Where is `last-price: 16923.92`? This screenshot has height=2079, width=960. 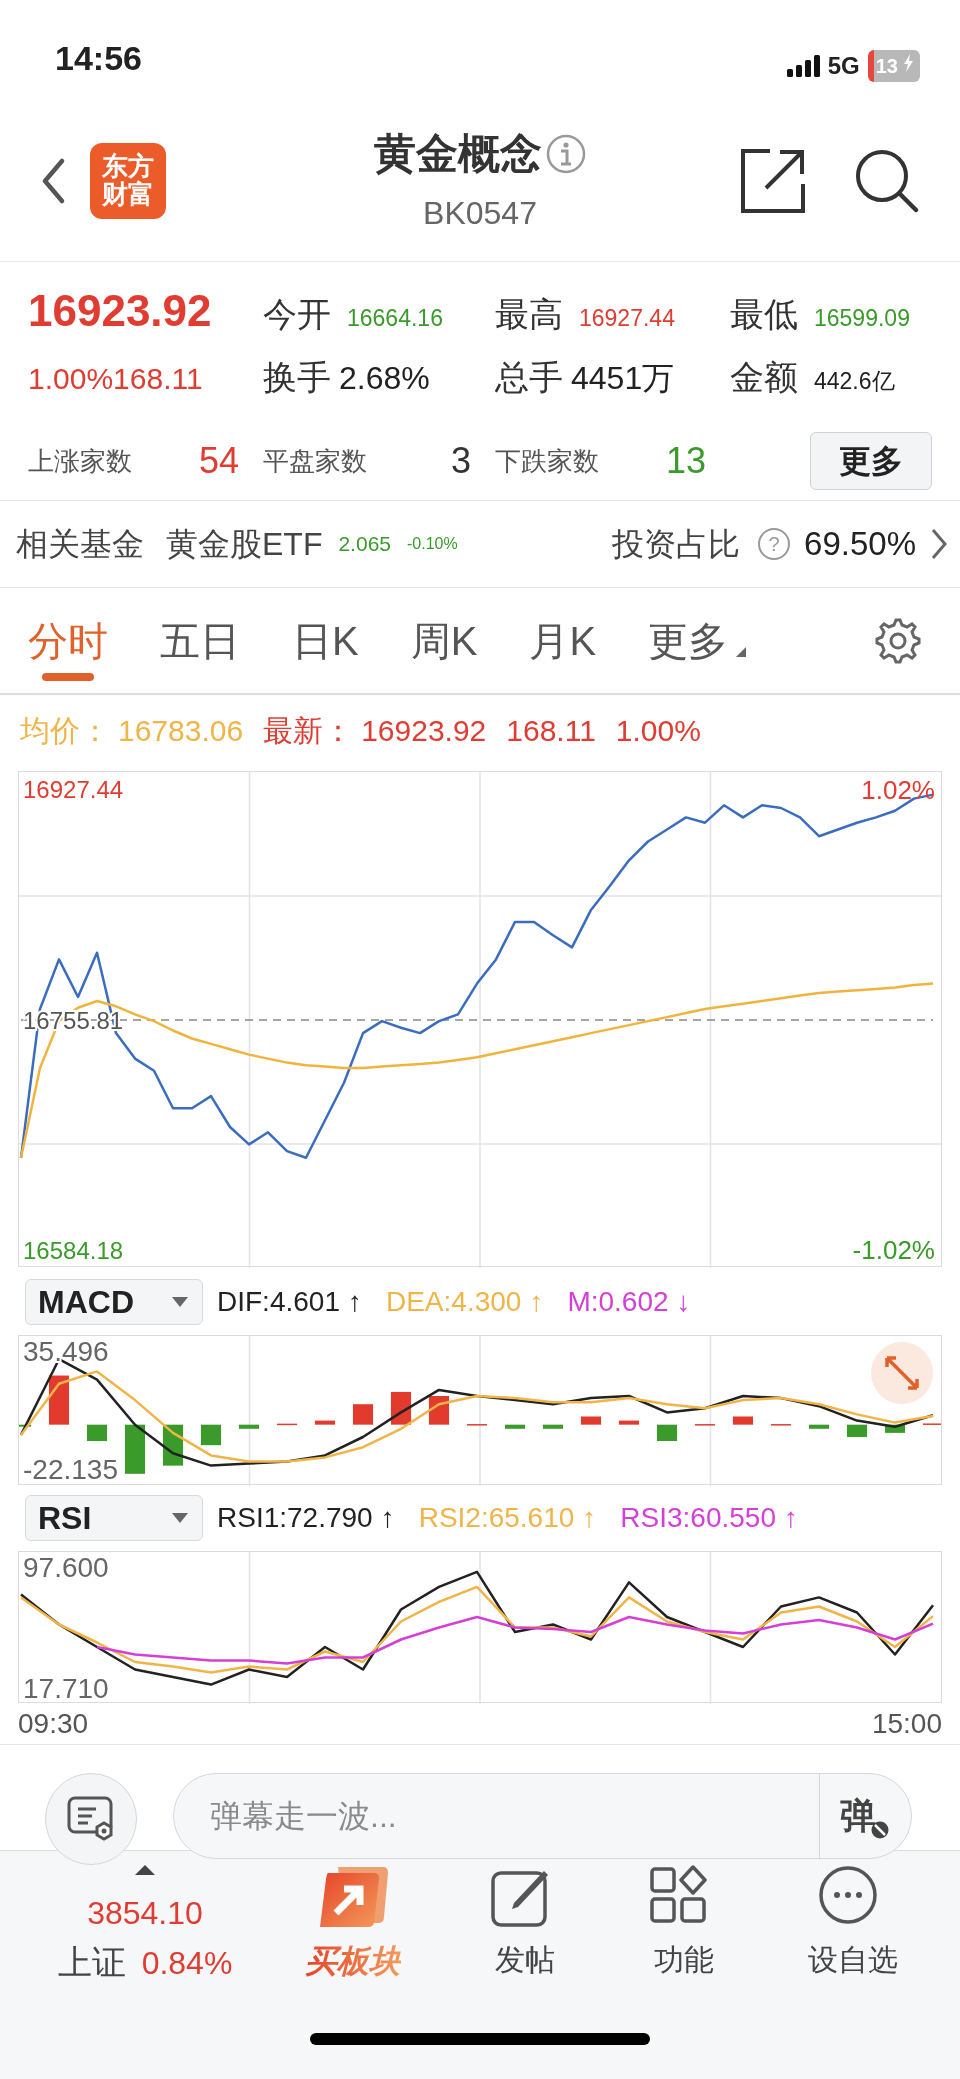
last-price: 16923.92 is located at coordinates (120, 310).